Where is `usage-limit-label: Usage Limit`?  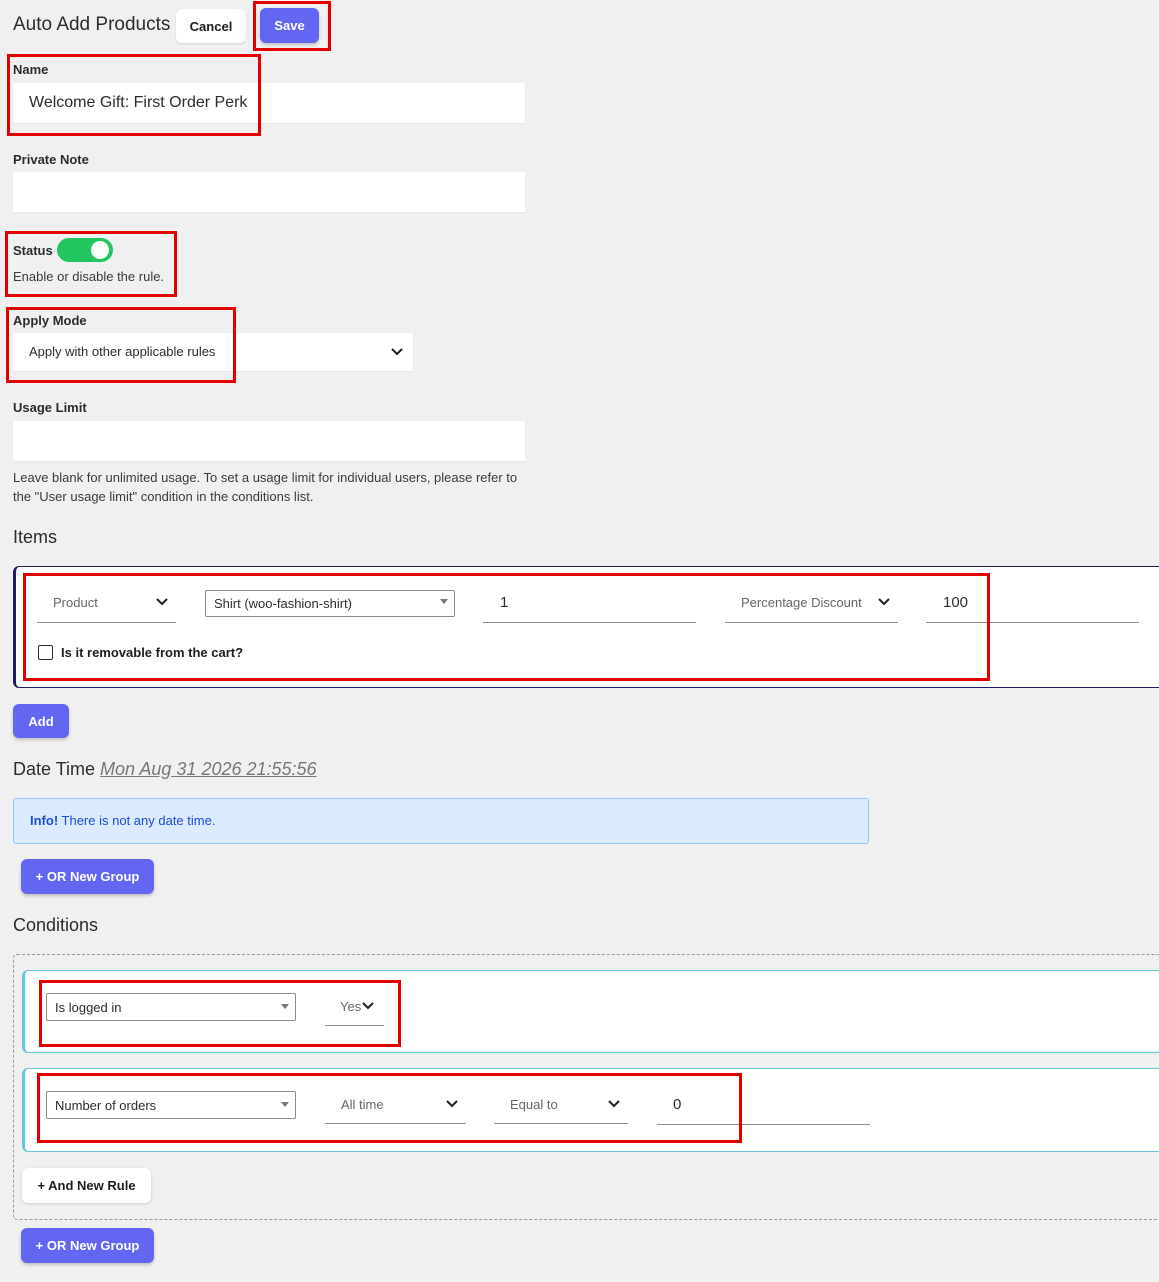
usage-limit-label: Usage Limit is located at coordinates (50, 407).